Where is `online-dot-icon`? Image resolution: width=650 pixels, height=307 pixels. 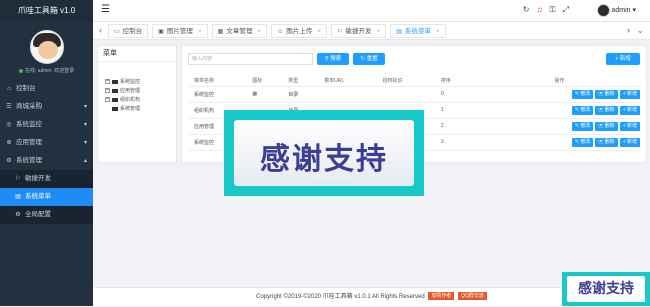 online-dot-icon is located at coordinates (20, 70).